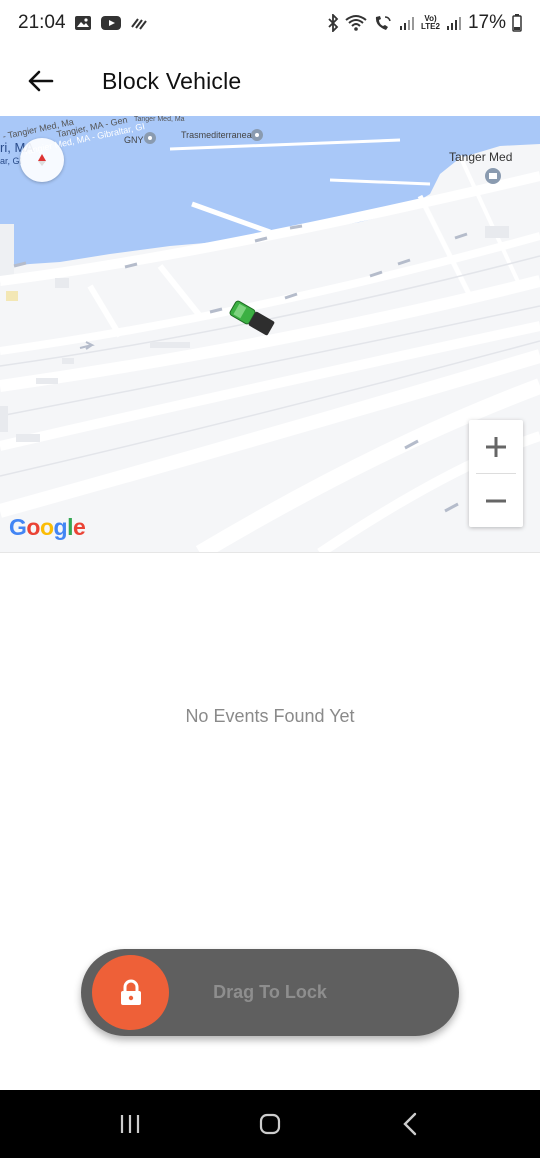  Describe the element at coordinates (216, 135) in the screenshot. I see `poi-label-trasmediterranea: Trasmediterranea` at that location.